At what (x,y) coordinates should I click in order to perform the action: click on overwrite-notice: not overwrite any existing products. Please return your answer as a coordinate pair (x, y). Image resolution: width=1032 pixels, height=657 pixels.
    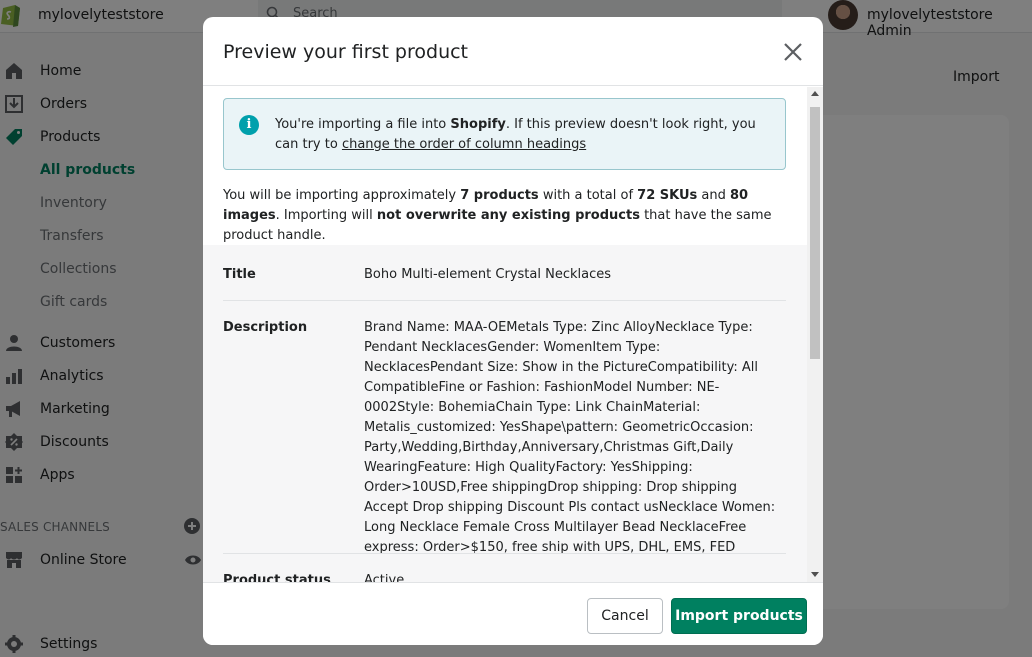
    Looking at the image, I should click on (508, 215).